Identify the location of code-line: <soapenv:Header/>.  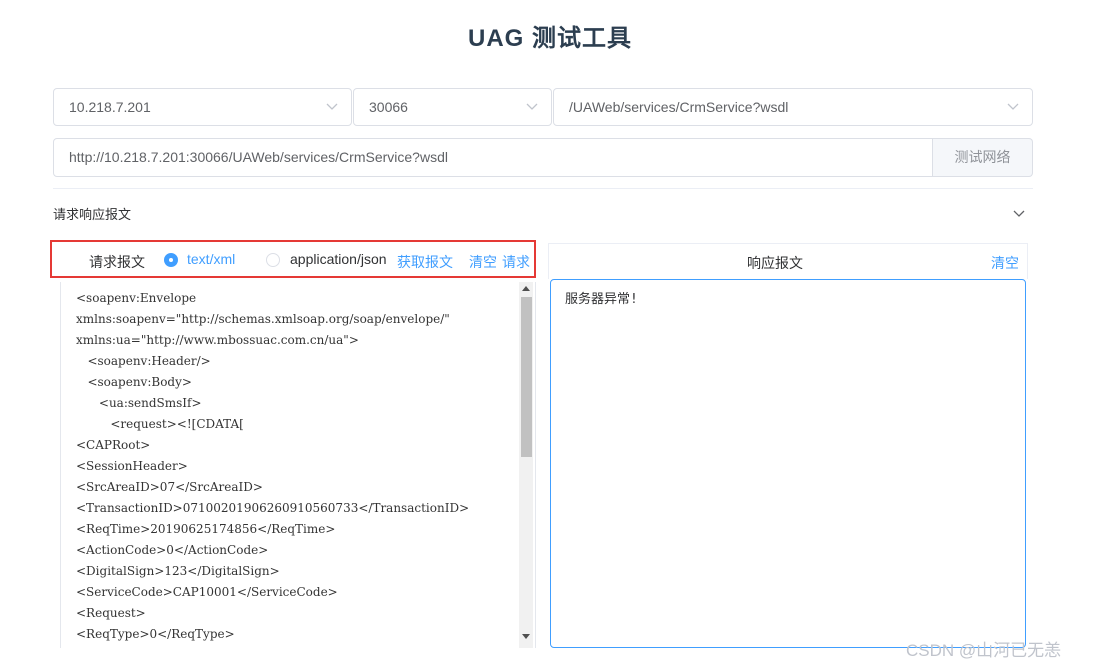
(143, 361).